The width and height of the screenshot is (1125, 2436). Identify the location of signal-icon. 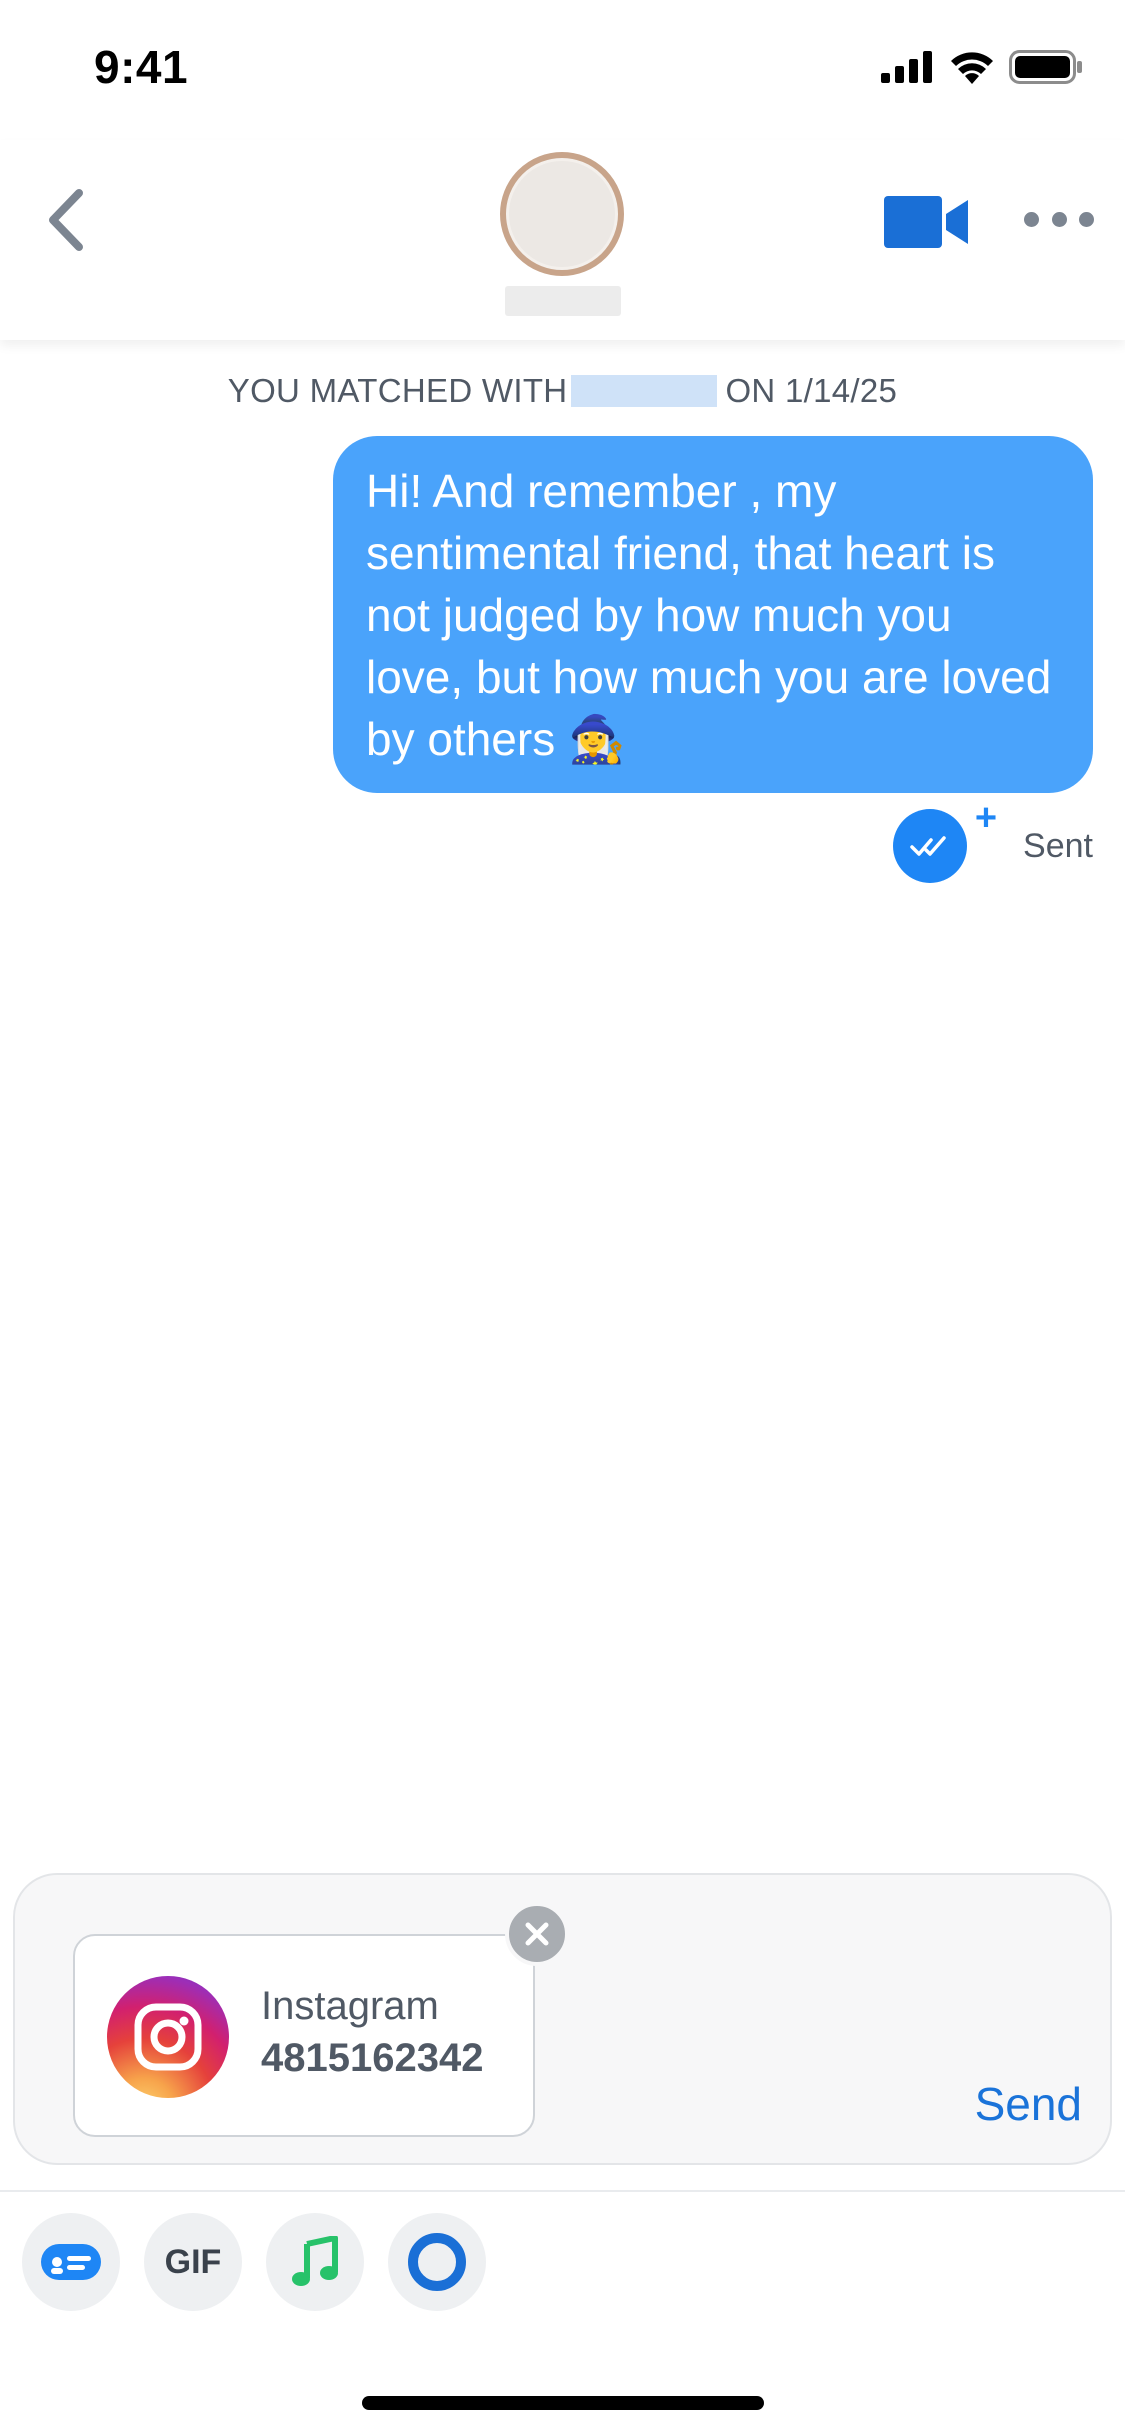
(906, 67).